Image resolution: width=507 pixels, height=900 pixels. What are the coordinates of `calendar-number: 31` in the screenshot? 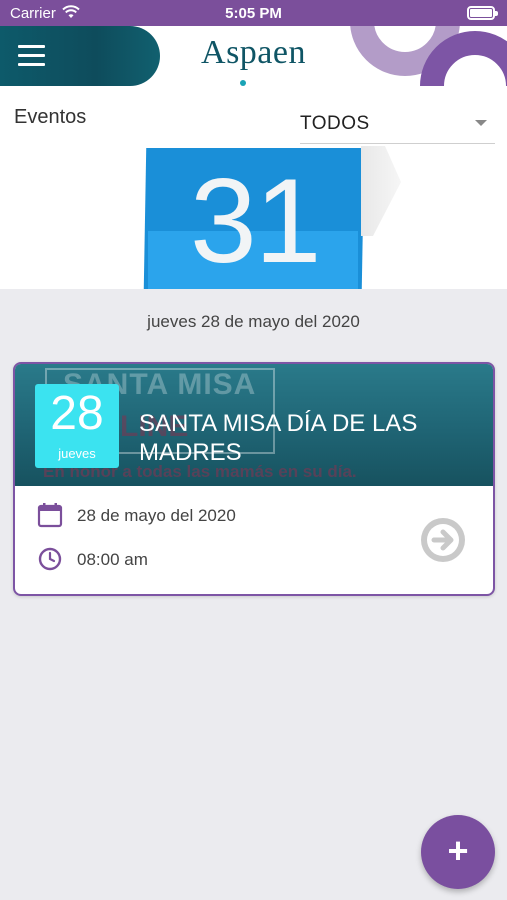 It's located at (255, 221).